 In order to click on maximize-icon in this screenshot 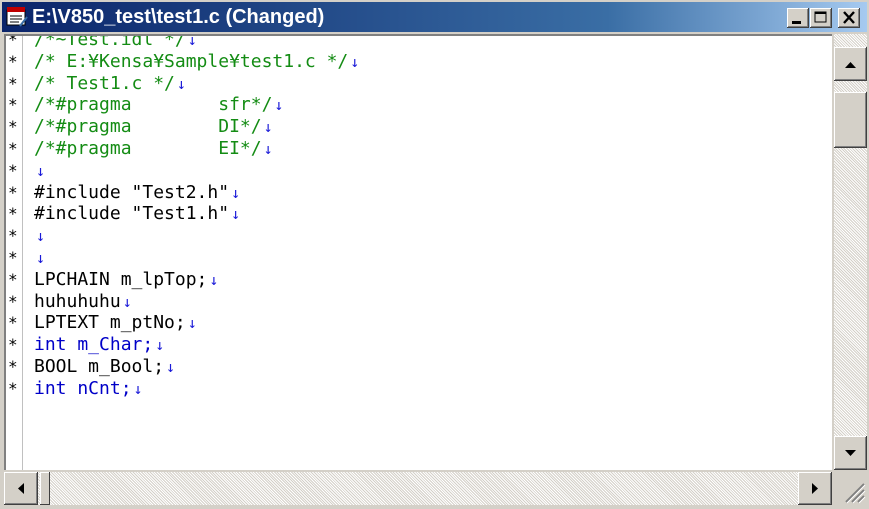, I will do `click(820, 17)`.